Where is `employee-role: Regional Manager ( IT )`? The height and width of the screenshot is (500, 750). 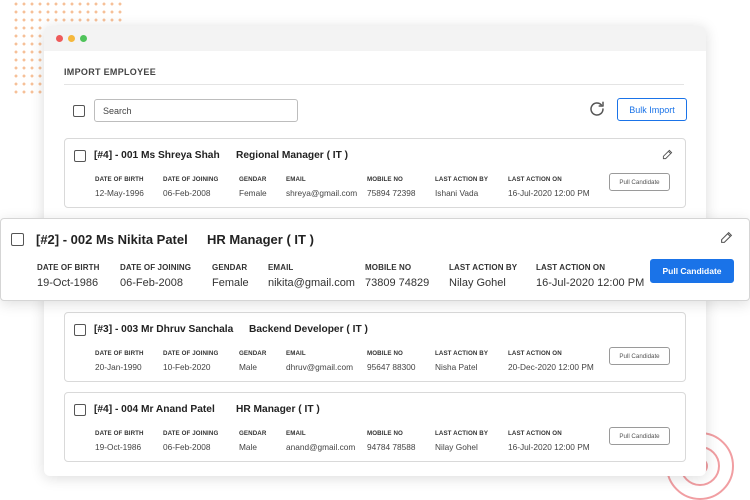 employee-role: Regional Manager ( IT ) is located at coordinates (292, 155).